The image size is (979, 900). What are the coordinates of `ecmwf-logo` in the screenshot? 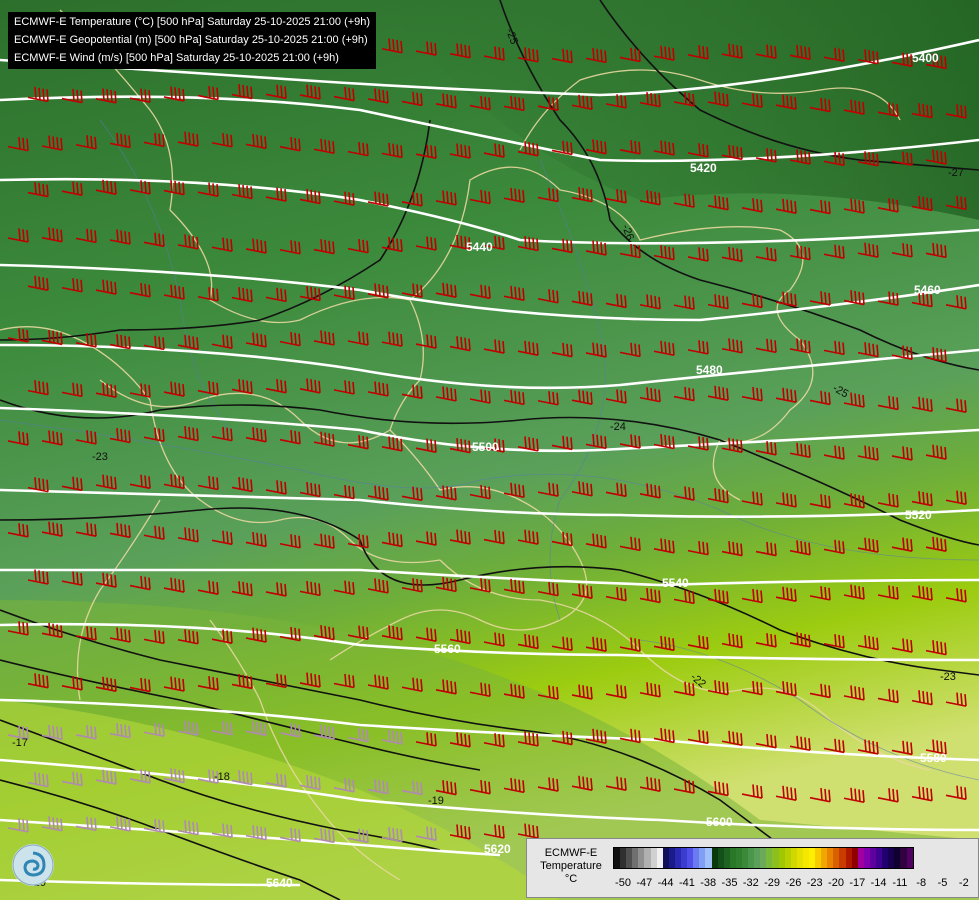 It's located at (33, 865).